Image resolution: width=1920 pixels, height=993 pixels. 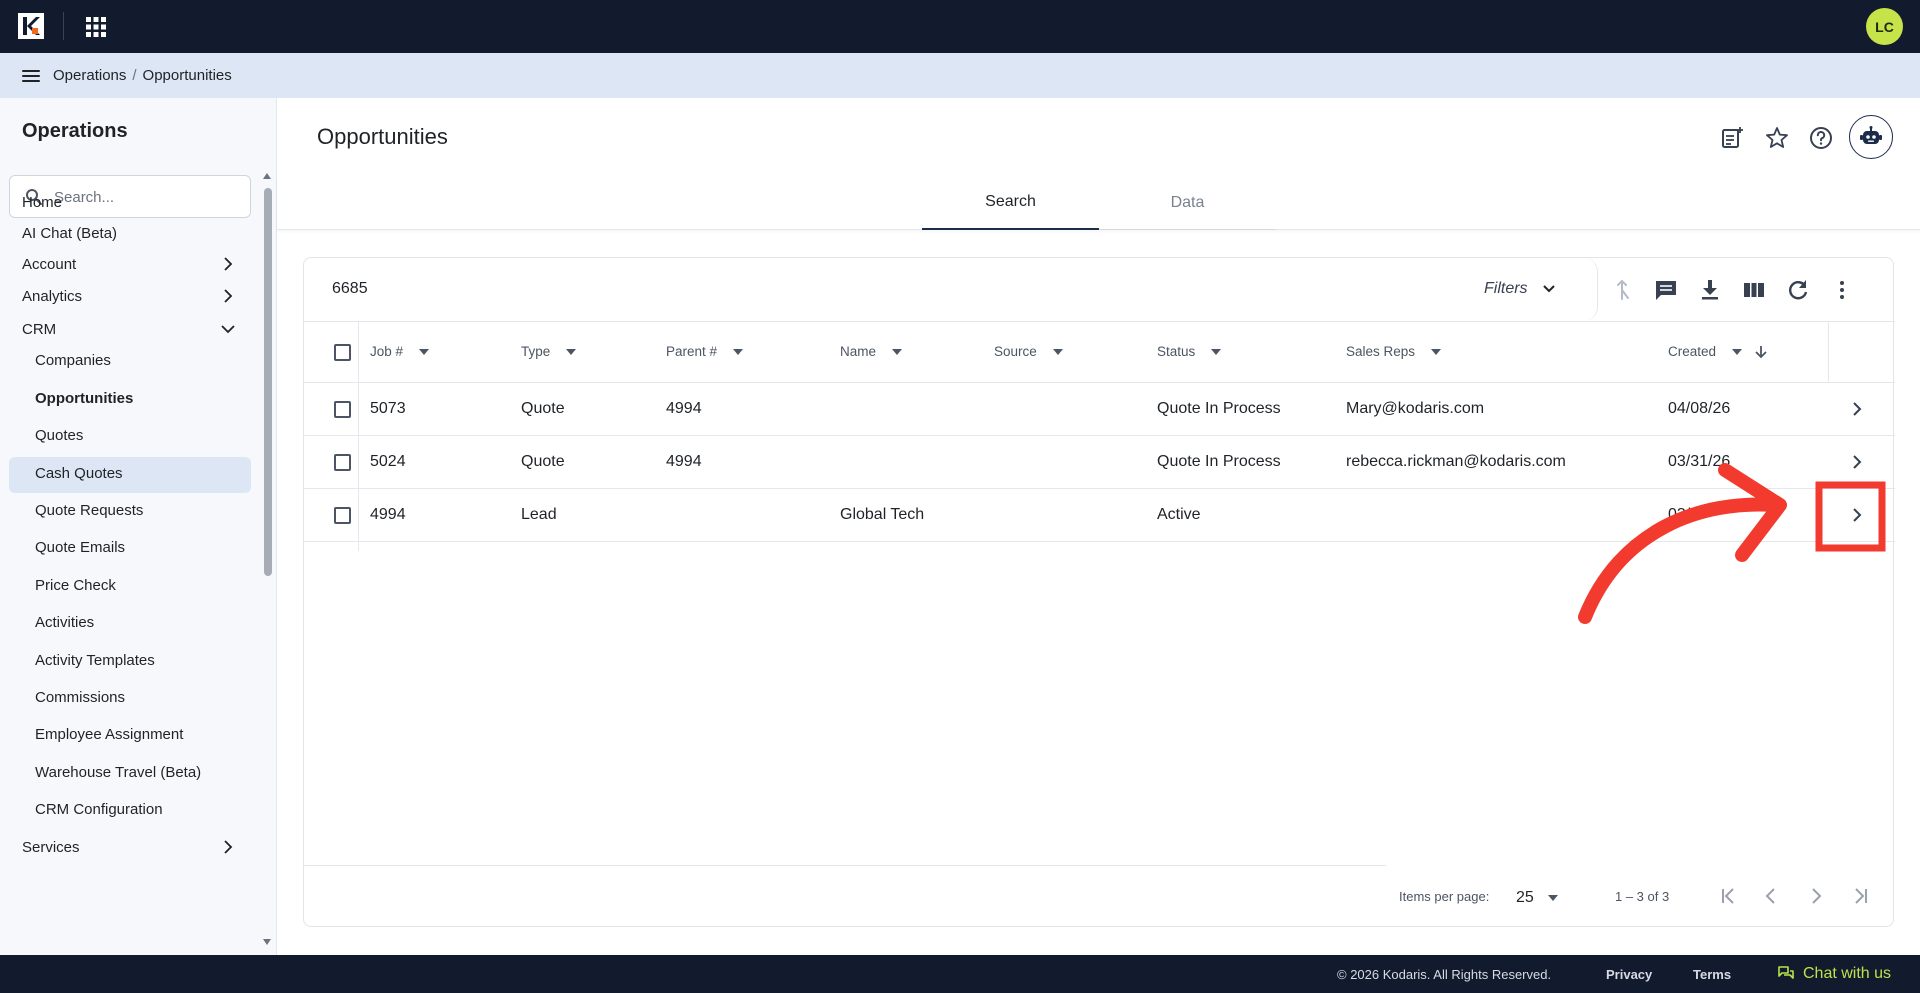 I want to click on column-header-source: Source, so click(x=1028, y=351).